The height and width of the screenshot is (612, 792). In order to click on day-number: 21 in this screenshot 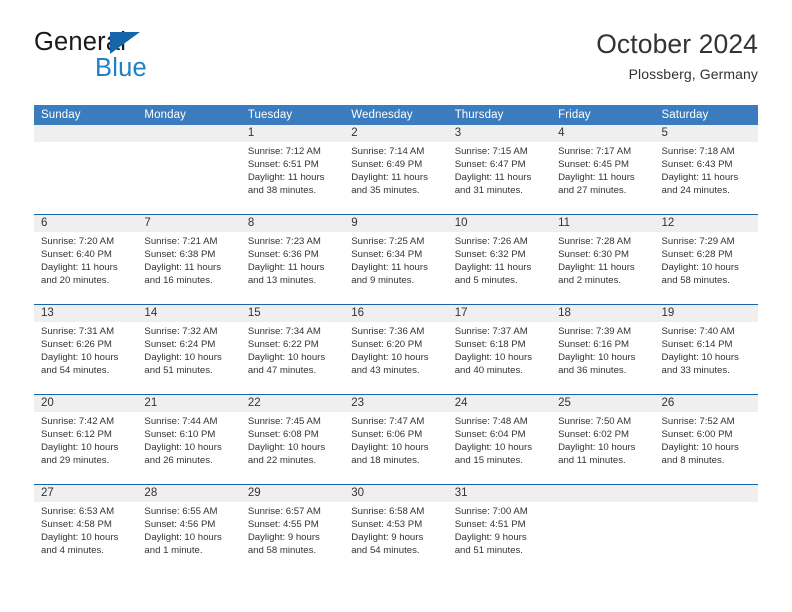, I will do `click(188, 403)`.